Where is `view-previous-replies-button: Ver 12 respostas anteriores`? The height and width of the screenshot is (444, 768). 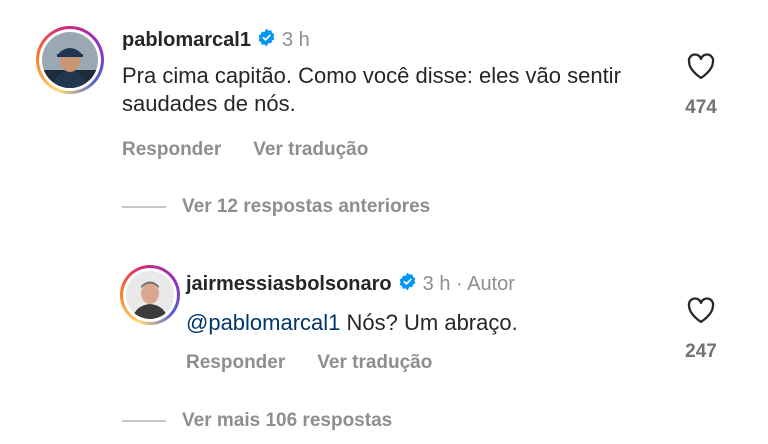
view-previous-replies-button: Ver 12 respostas anteriores is located at coordinates (276, 207).